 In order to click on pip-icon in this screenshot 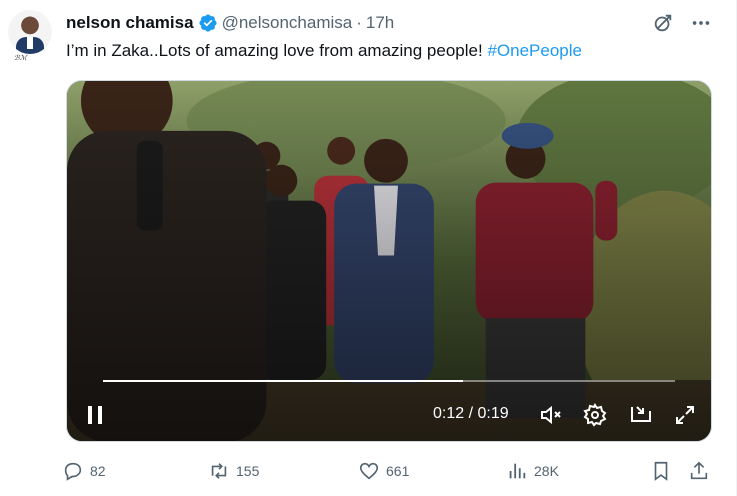, I will do `click(641, 415)`.